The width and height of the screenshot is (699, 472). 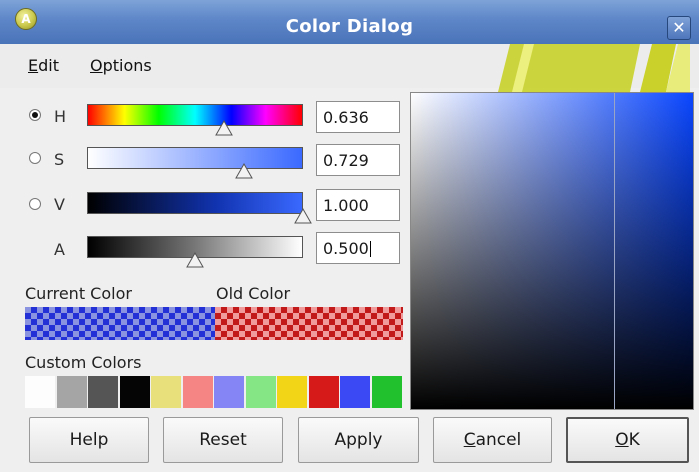 What do you see at coordinates (59, 249) in the screenshot?
I see `alpha-label: A` at bounding box center [59, 249].